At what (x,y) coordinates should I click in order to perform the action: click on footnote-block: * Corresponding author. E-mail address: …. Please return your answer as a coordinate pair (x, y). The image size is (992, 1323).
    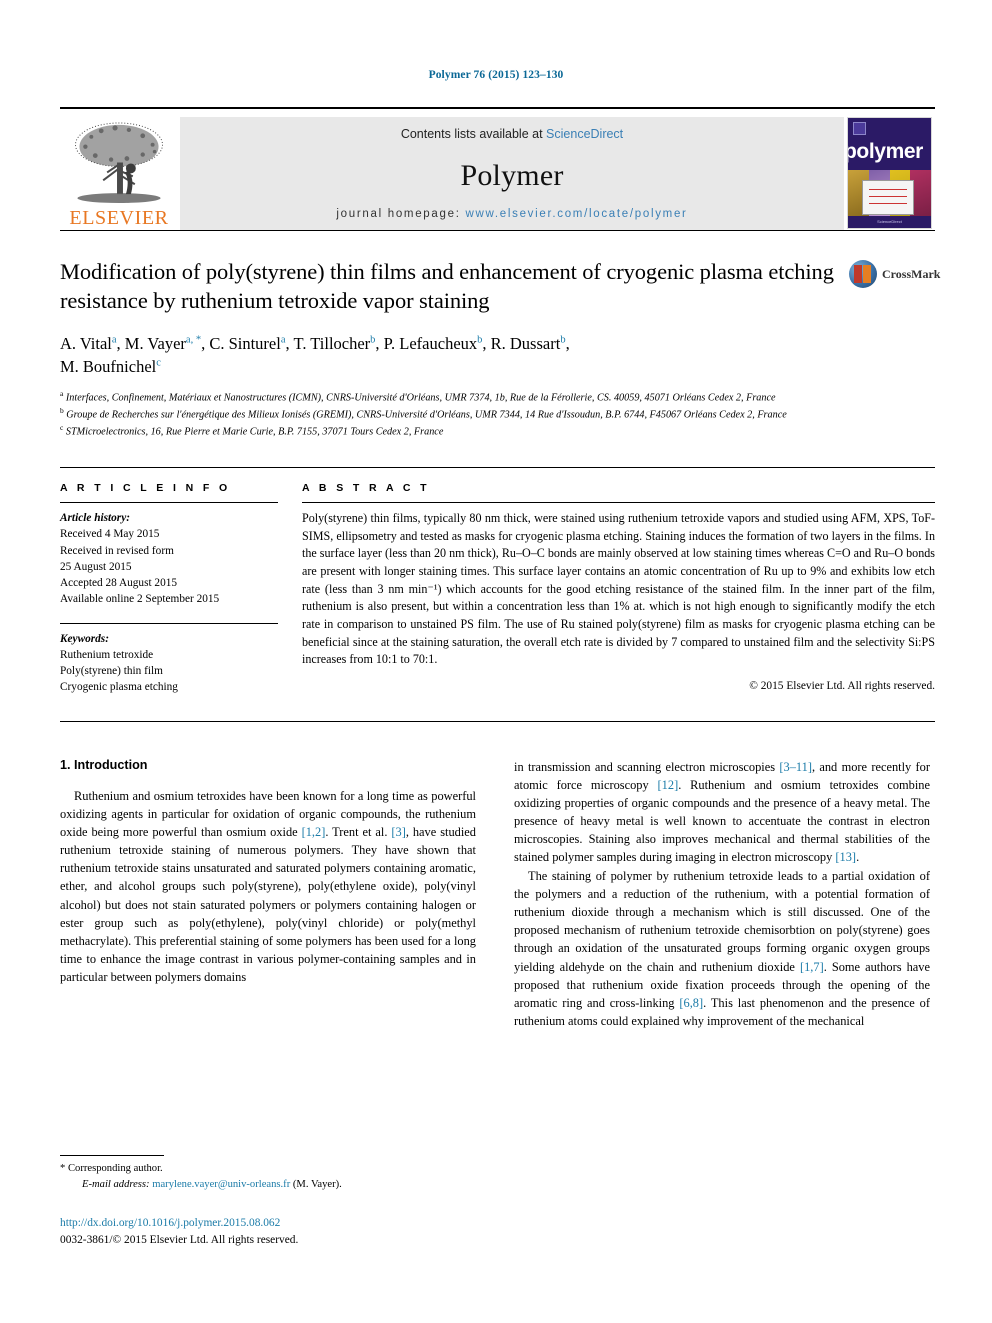
    Looking at the image, I should click on (268, 1174).